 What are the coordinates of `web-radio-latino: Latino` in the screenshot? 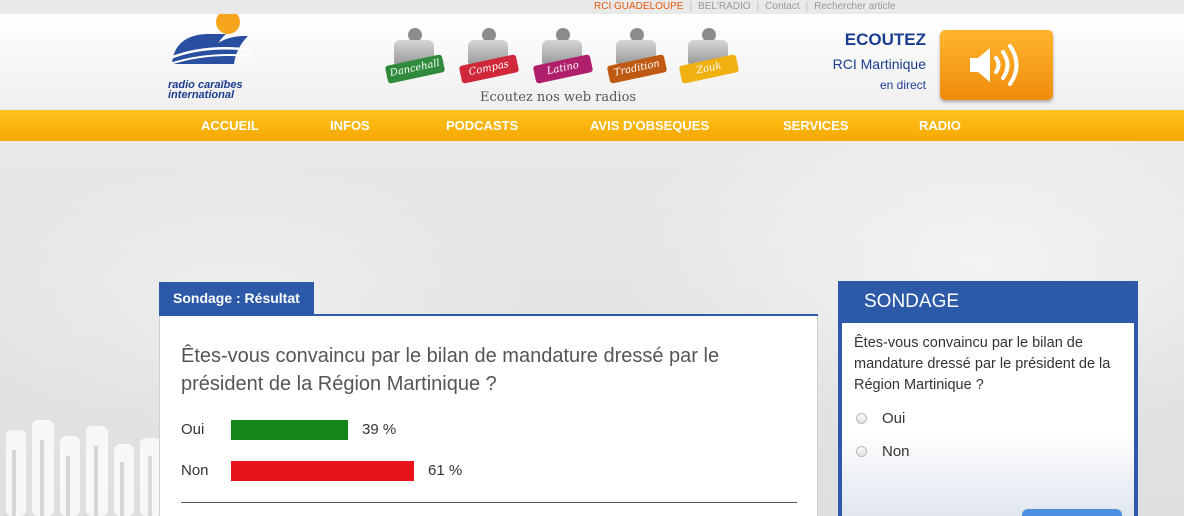 It's located at (563, 57).